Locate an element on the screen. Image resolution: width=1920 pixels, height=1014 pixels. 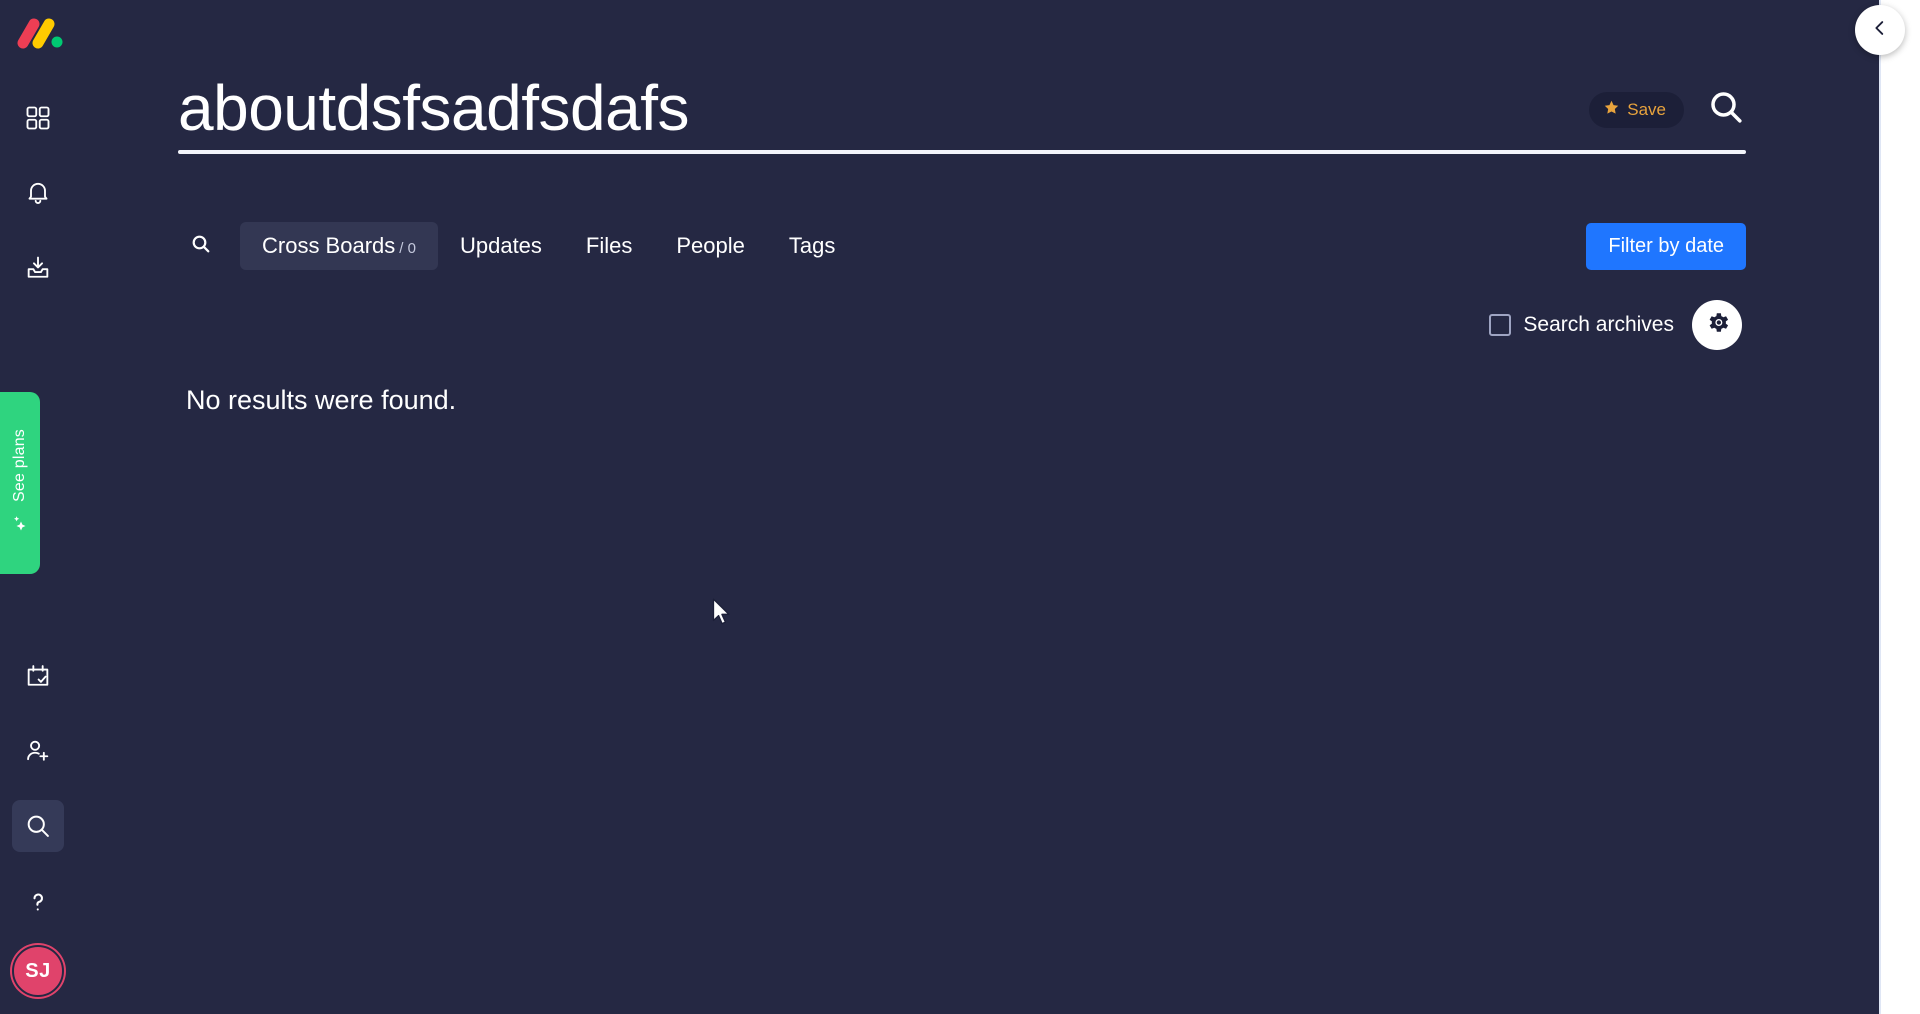
chevron-left-icon is located at coordinates (1880, 30).